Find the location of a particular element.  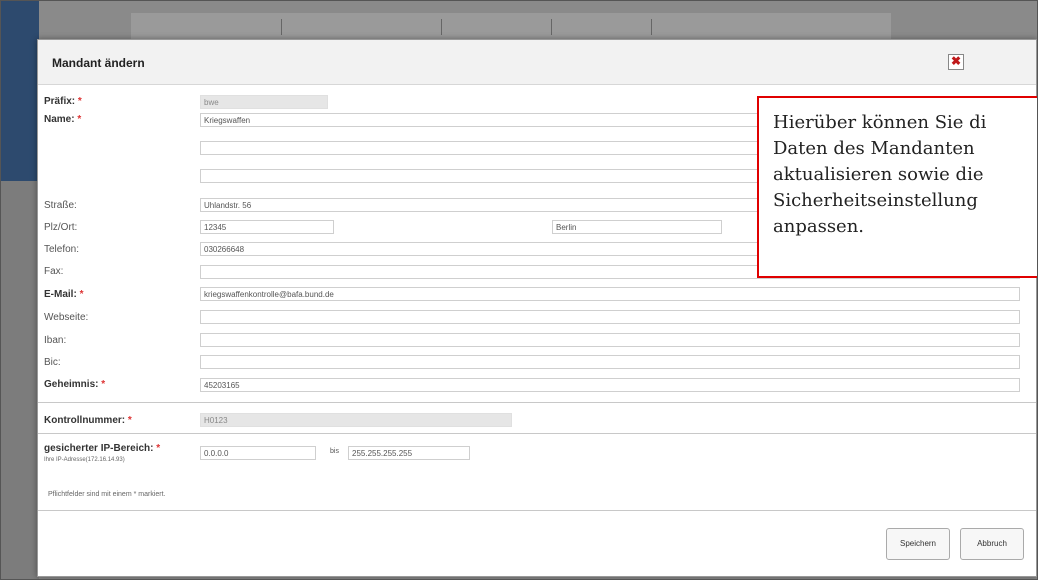

ip-bis-label: bis is located at coordinates (334, 451).